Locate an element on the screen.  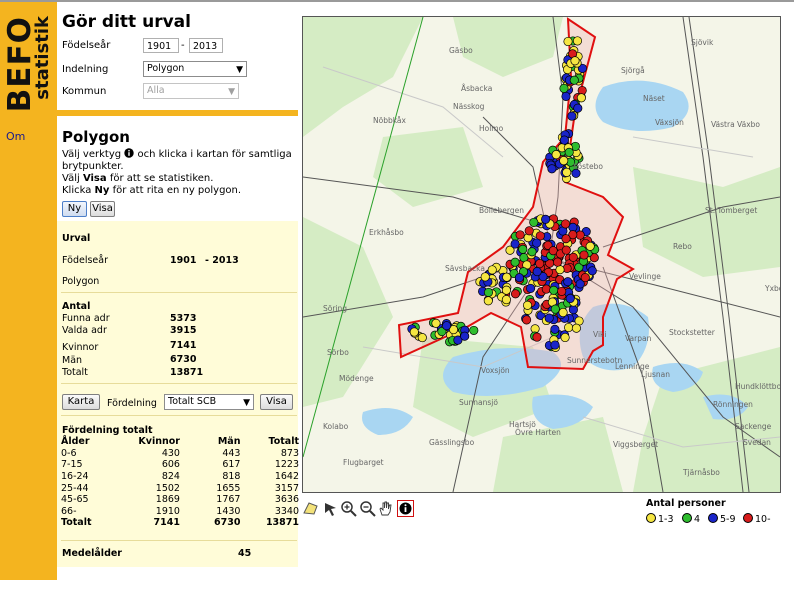
distribution-heading: Fördelning totalt is located at coordinates (107, 430).